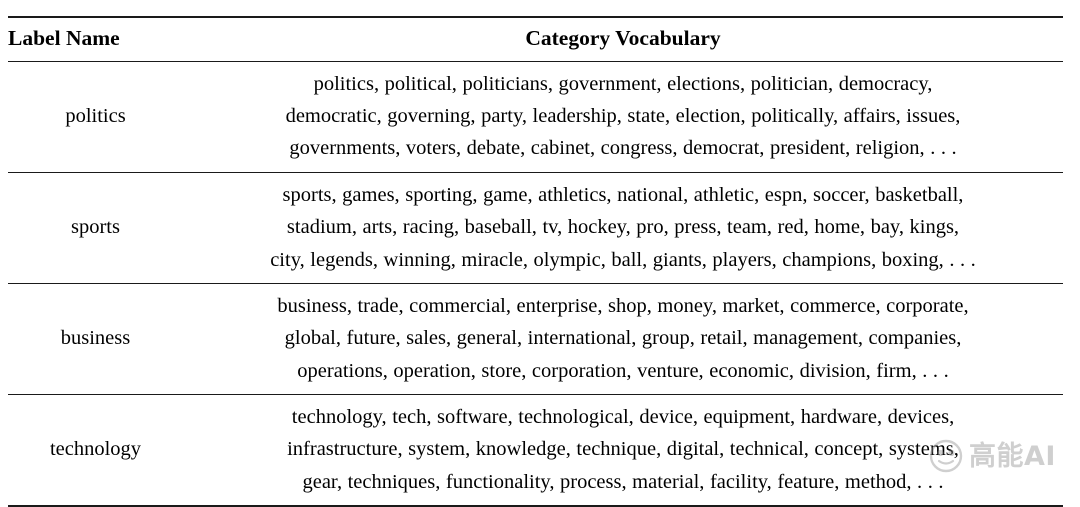 Image resolution: width=1080 pixels, height=507 pixels. Describe the element at coordinates (95, 117) in the screenshot. I see `label-cell-politics: politics` at that location.